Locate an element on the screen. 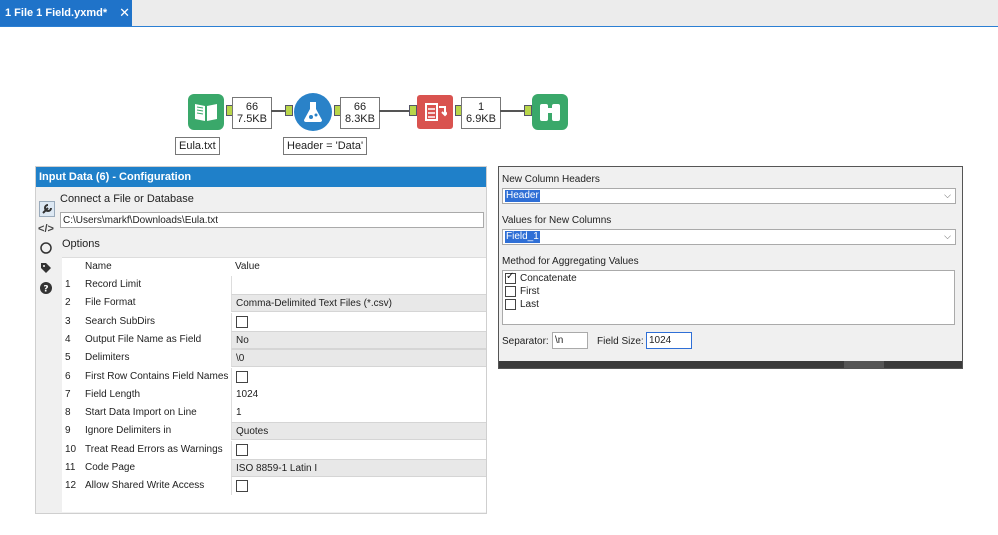 The height and width of the screenshot is (535, 998). table-row: 9 Ignore Delimiters in Quotes is located at coordinates (274, 431).